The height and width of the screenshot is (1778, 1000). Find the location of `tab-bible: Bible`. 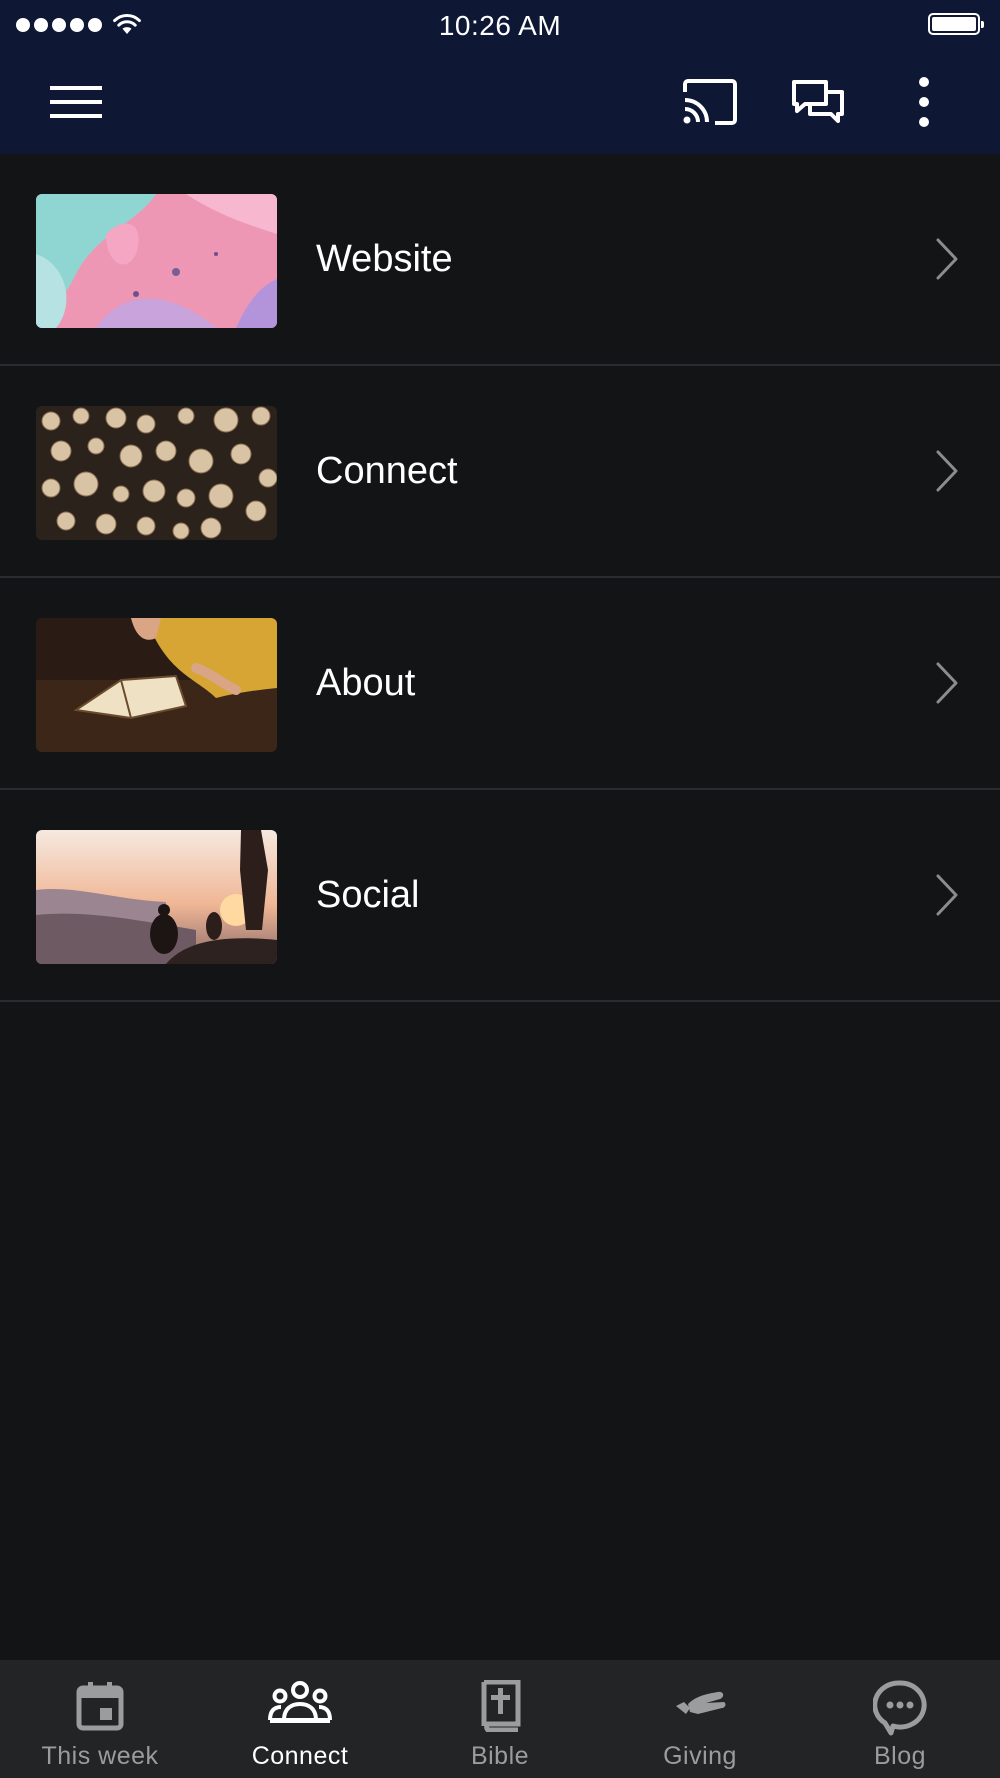

tab-bible: Bible is located at coordinates (500, 1719).